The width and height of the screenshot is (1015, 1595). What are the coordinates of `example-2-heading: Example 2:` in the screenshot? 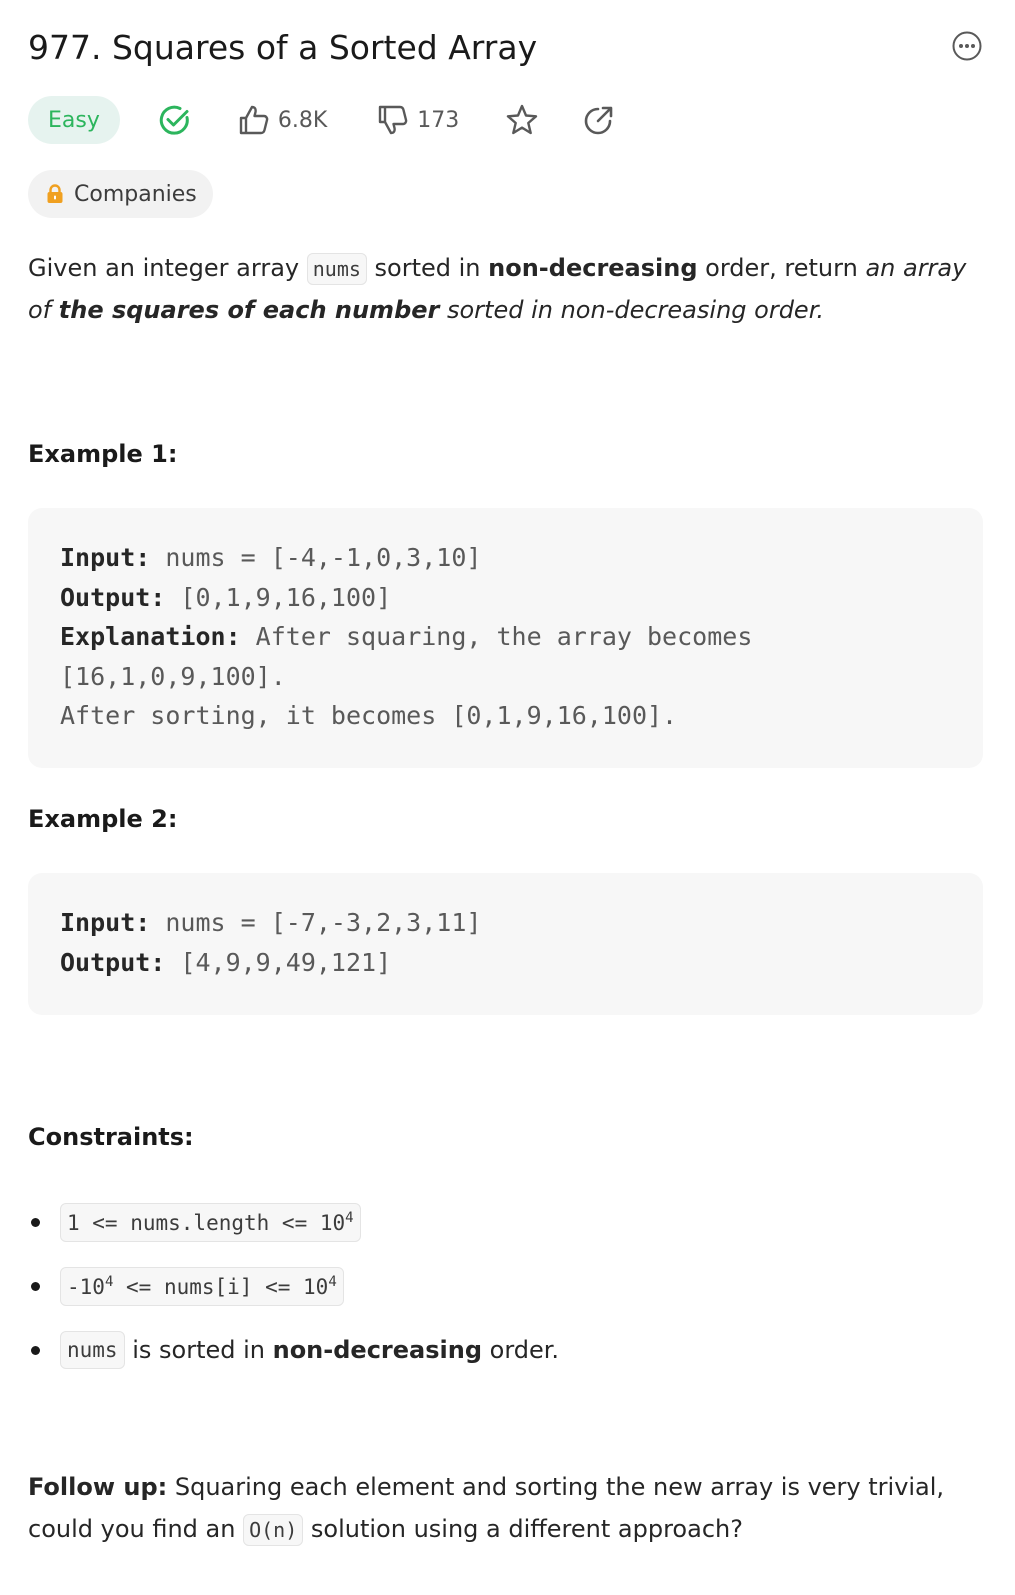 It's located at (103, 819).